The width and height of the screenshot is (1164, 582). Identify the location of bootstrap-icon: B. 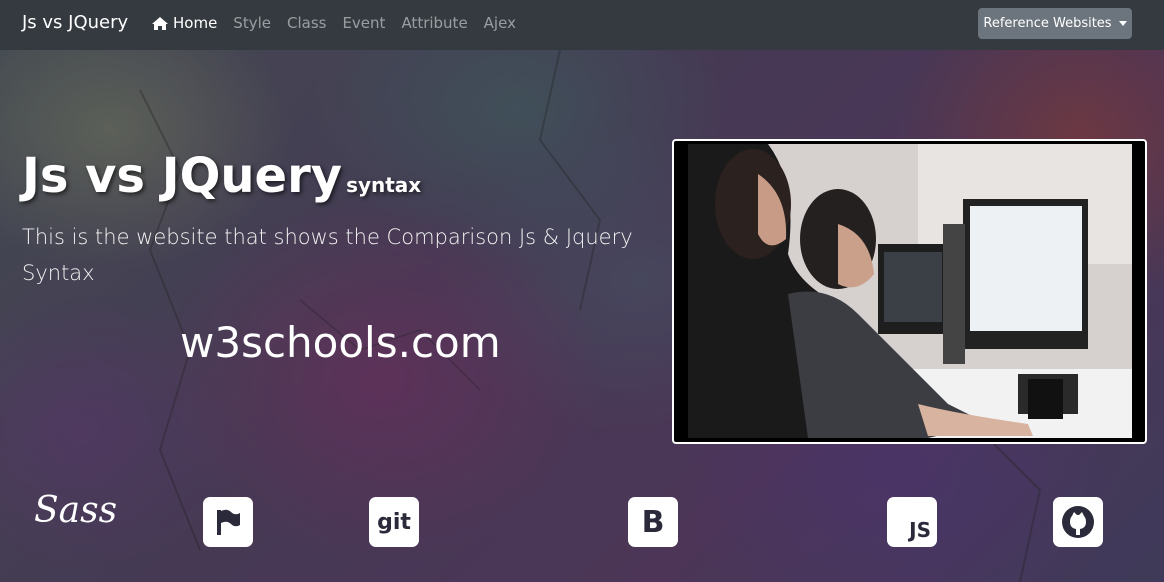
(653, 522).